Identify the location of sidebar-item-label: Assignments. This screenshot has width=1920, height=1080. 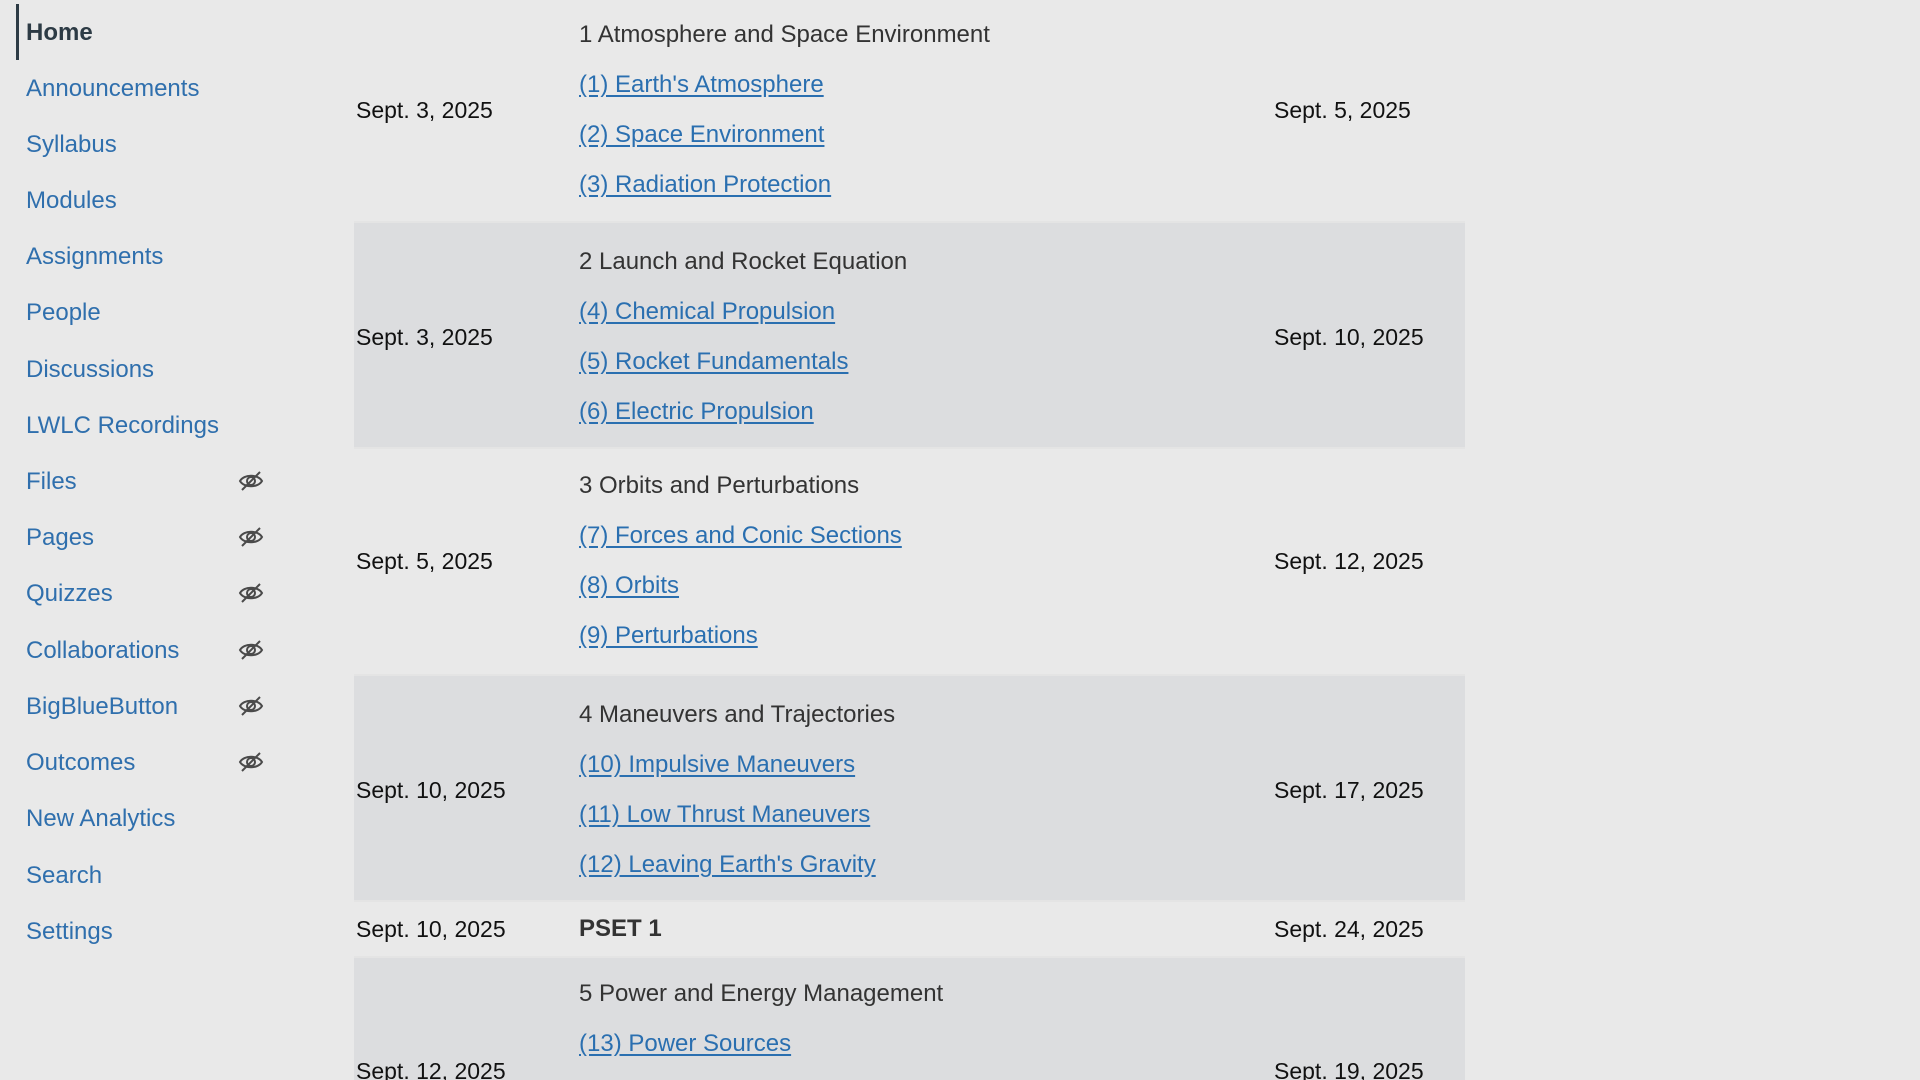
(95, 256).